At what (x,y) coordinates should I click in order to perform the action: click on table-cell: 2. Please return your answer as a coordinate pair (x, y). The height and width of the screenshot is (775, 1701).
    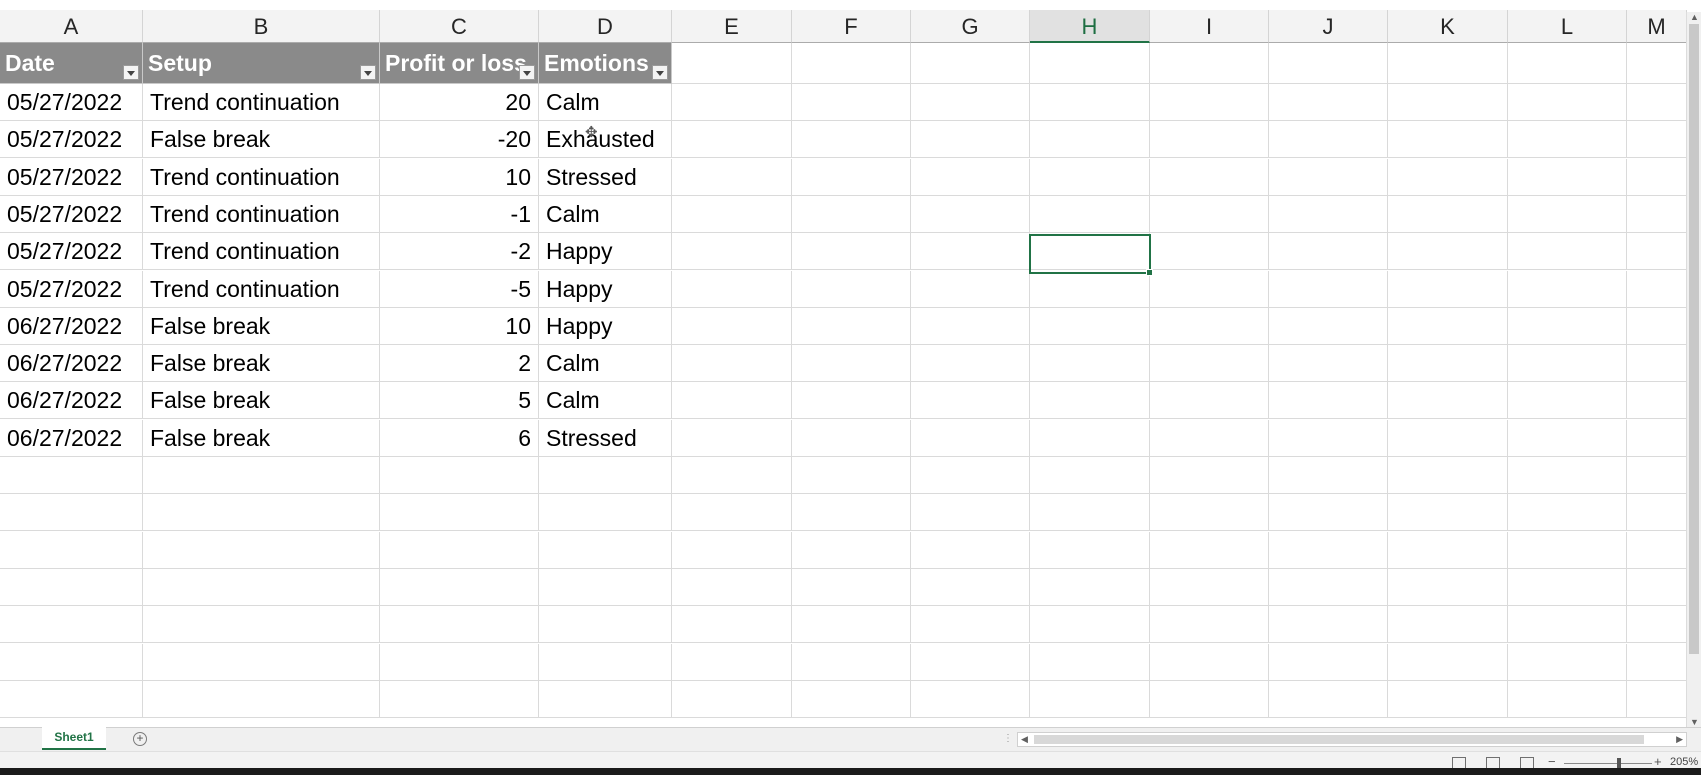
    Looking at the image, I should click on (459, 364).